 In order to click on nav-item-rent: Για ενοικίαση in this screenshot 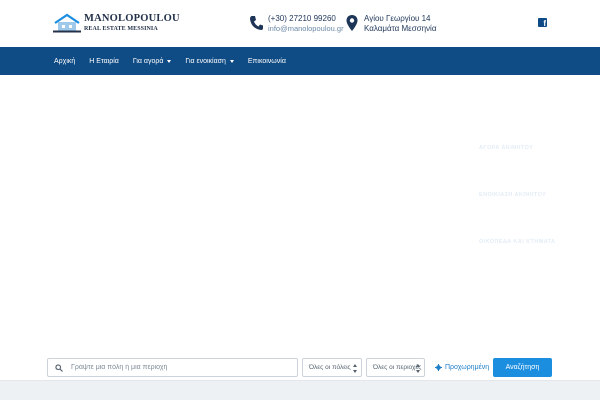, I will do `click(209, 61)`.